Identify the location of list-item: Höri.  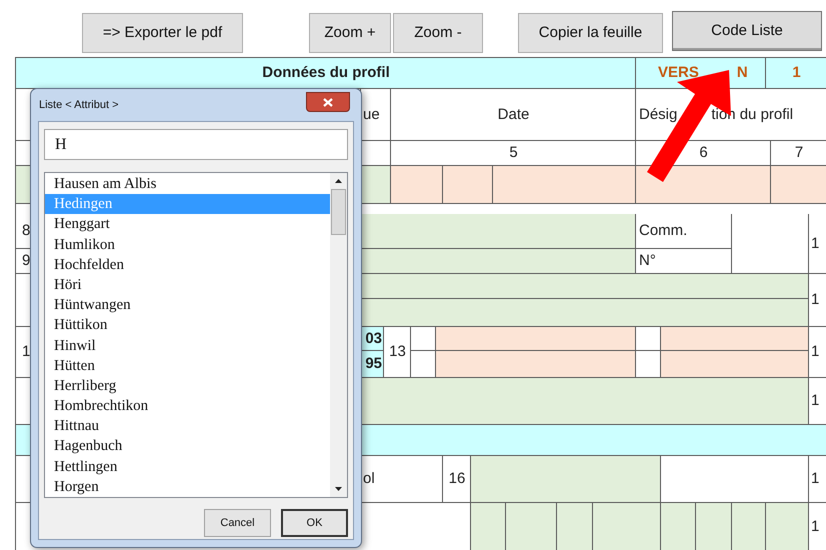
(187, 285).